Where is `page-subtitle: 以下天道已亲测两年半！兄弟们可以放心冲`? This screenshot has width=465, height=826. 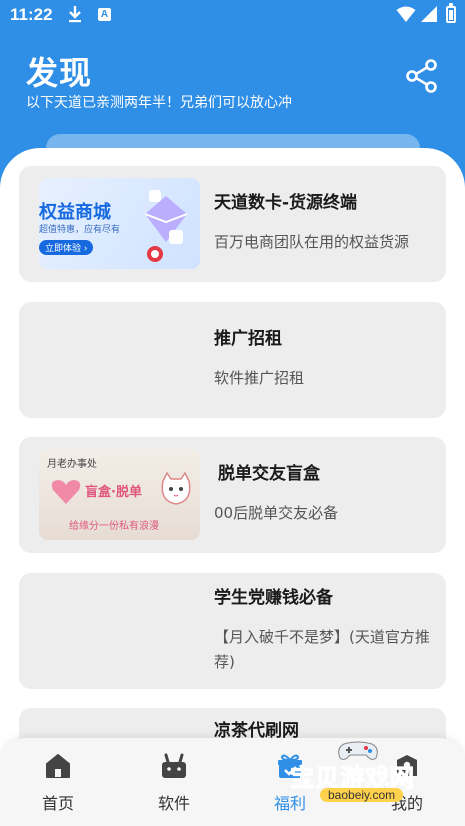
page-subtitle: 以下天道已亲测两年半！兄弟们可以放心冲 is located at coordinates (159, 103).